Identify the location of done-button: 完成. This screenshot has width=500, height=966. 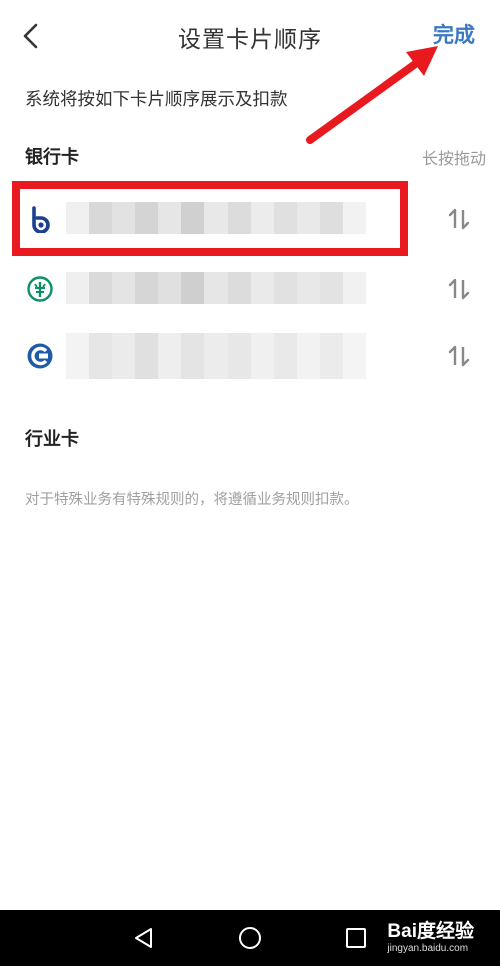
(454, 34).